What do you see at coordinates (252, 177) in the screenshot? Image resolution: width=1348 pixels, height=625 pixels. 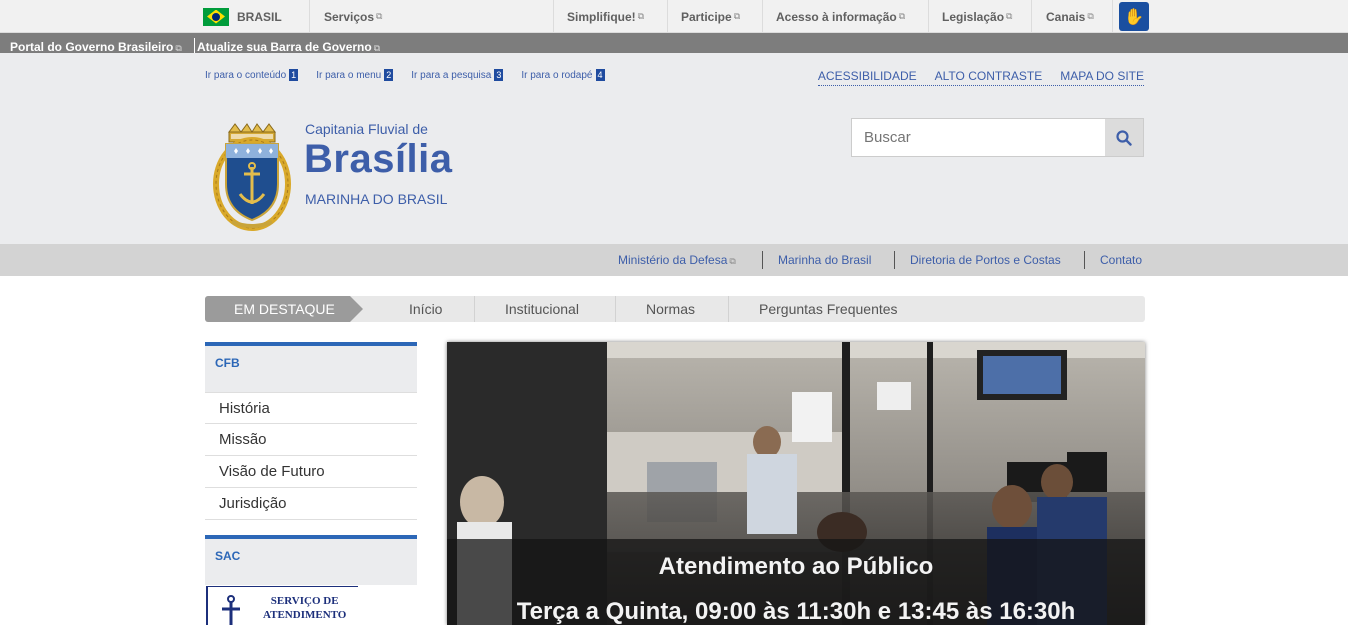 I see `navy-coat-of-arms-icon` at bounding box center [252, 177].